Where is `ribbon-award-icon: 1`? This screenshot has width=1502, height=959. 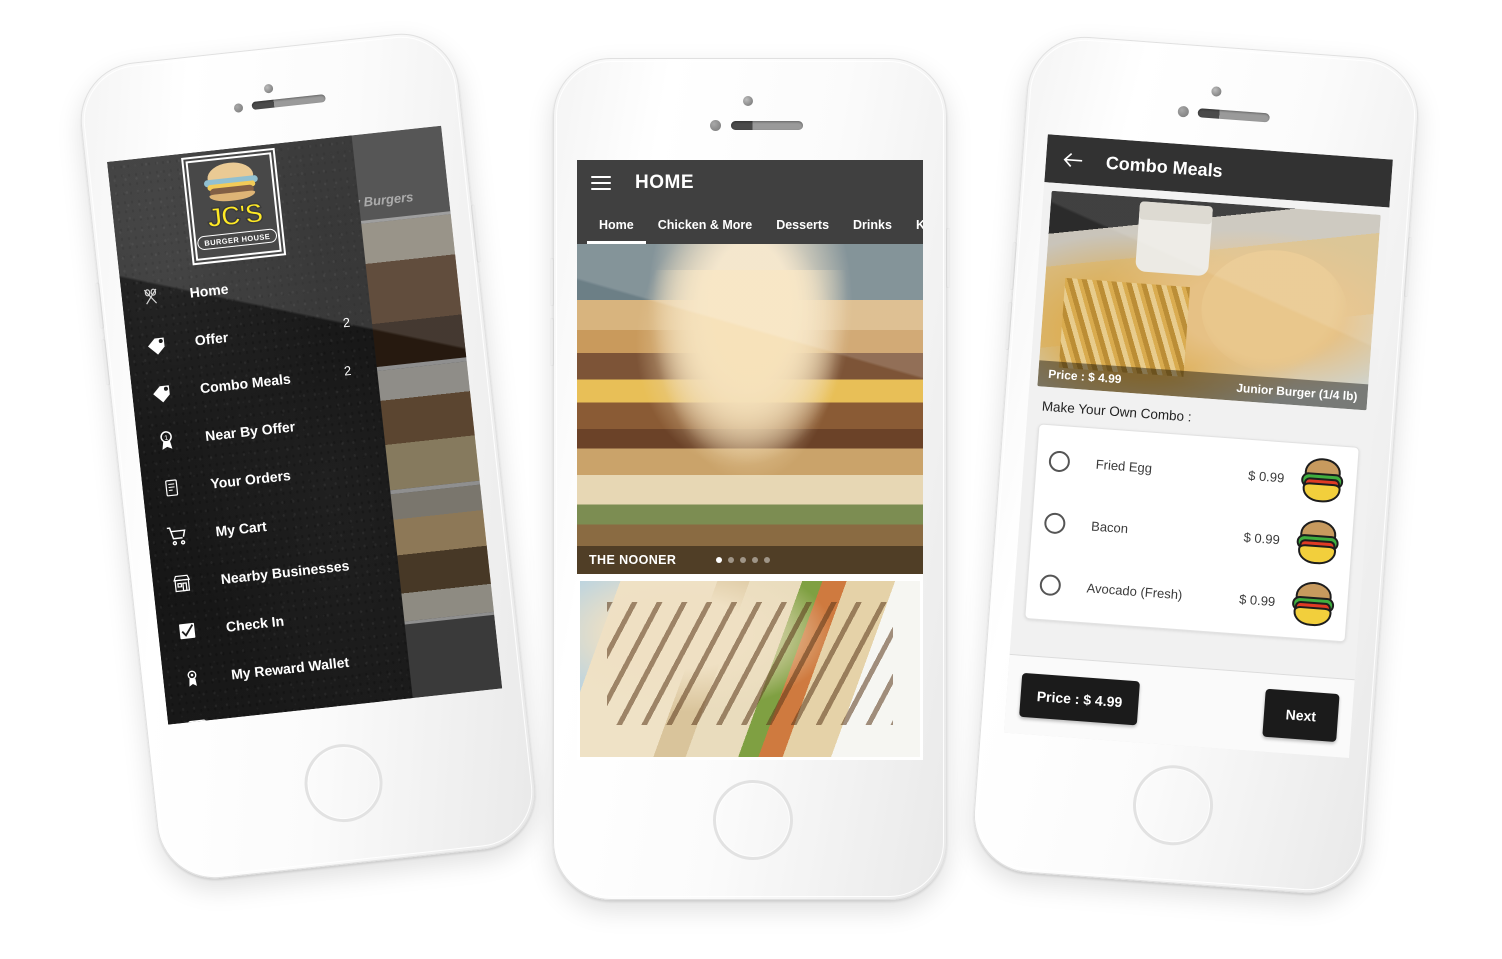
ribbon-award-icon: 1 is located at coordinates (166, 440).